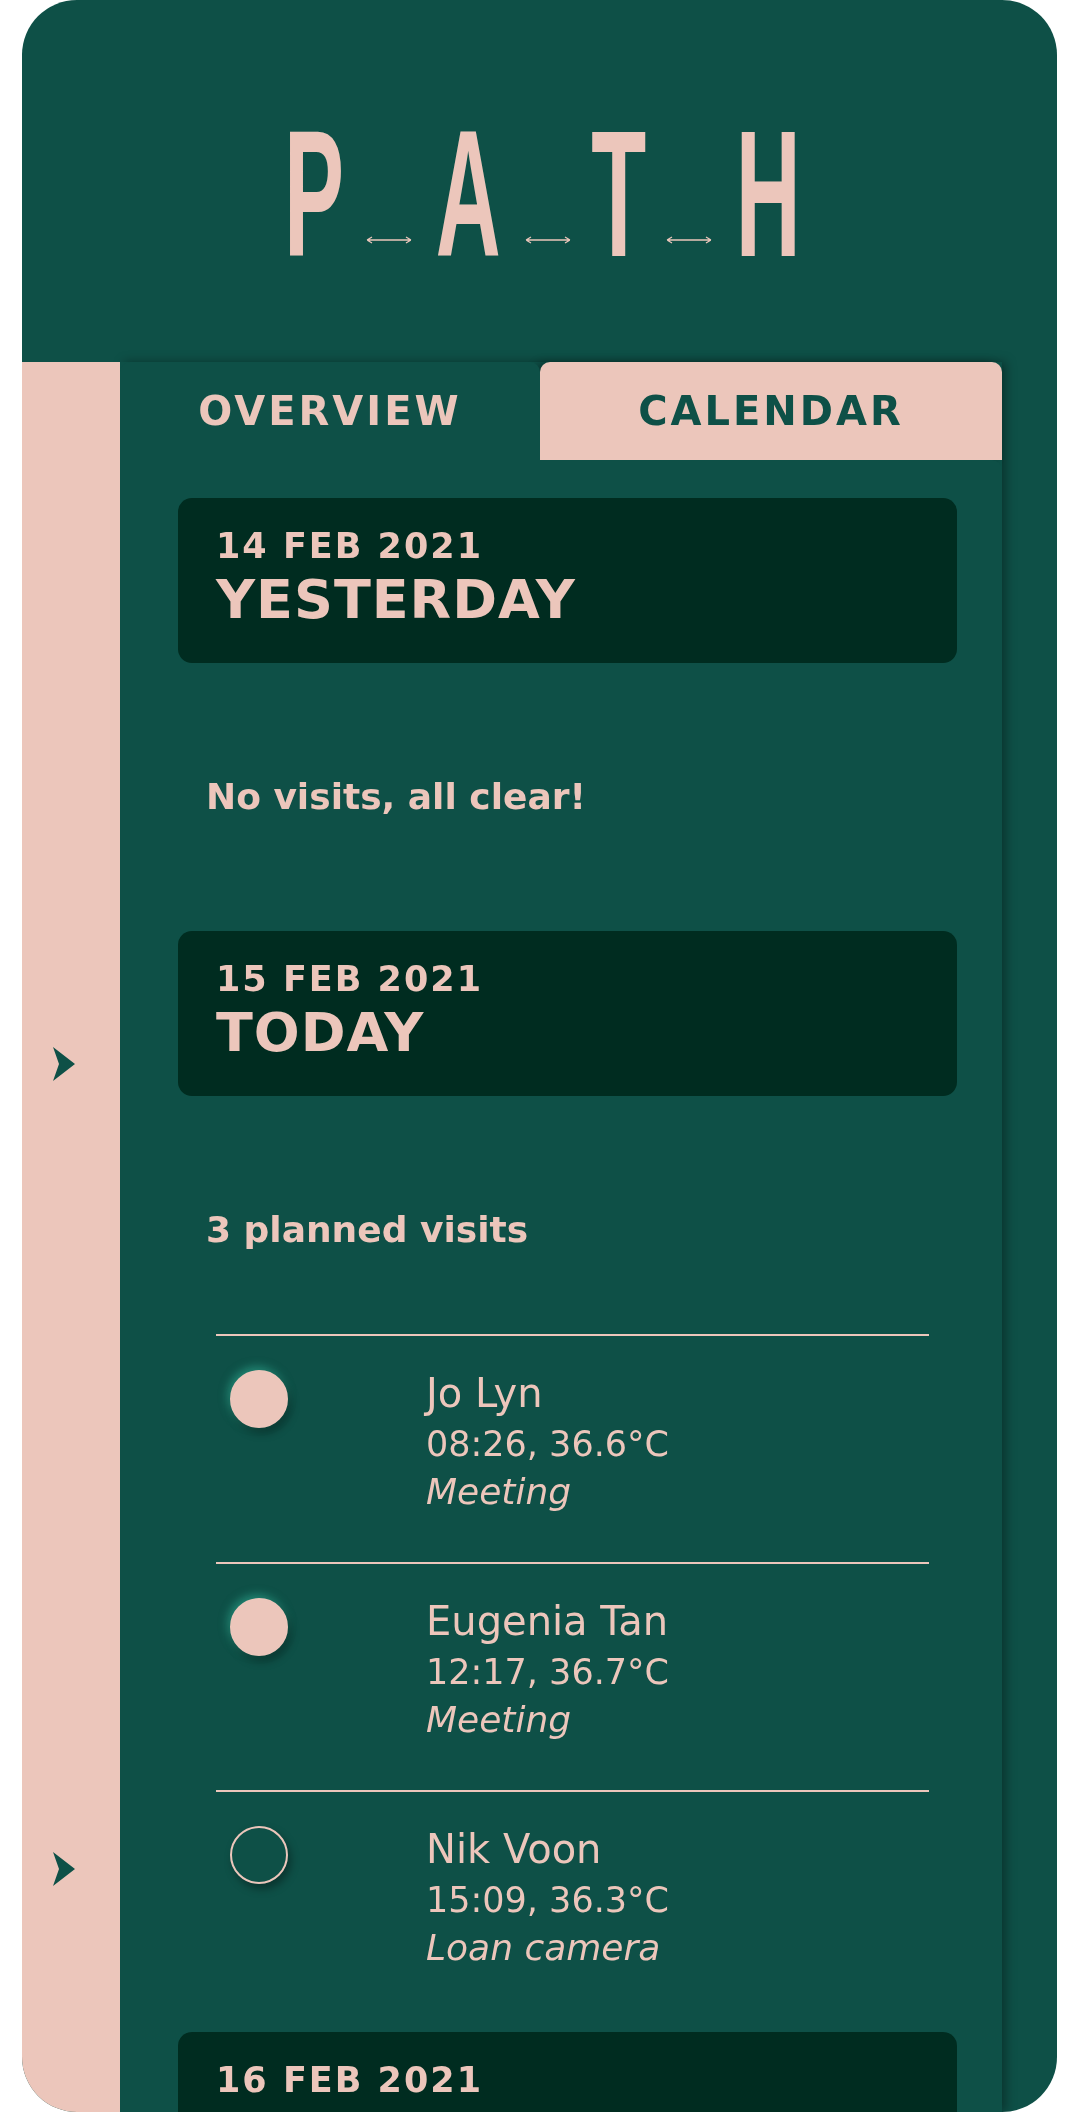 This screenshot has width=1080, height=2115. Describe the element at coordinates (547, 1444) in the screenshot. I see `visit-details: 08:26, 36.6°C` at that location.